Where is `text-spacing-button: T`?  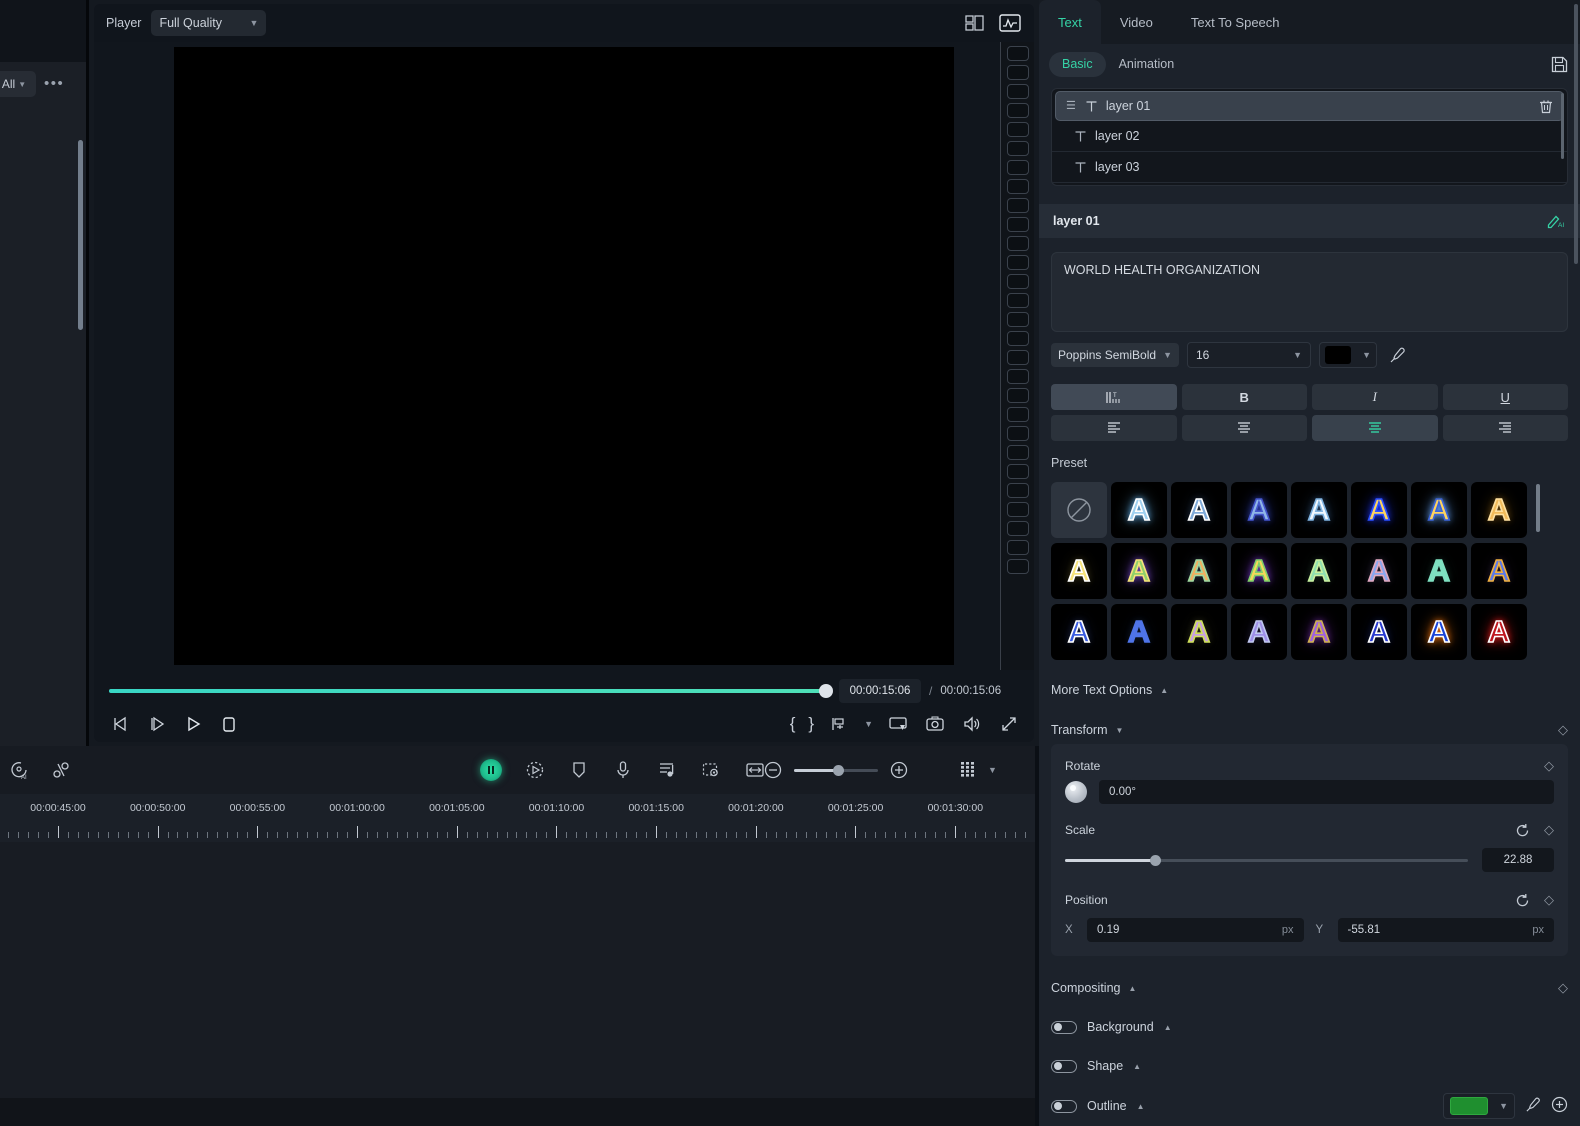 text-spacing-button: T is located at coordinates (1114, 397).